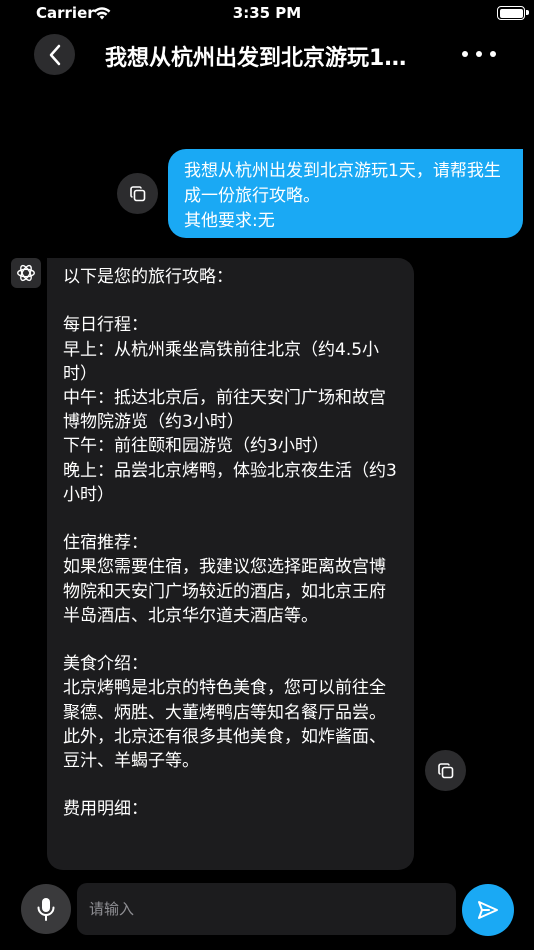 The image size is (534, 950). What do you see at coordinates (342, 196) in the screenshot?
I see `user-message-text: 我想从杭州出发到北京游玩1天，请帮我生成一份旅行攻略。 其他要求:无` at bounding box center [342, 196].